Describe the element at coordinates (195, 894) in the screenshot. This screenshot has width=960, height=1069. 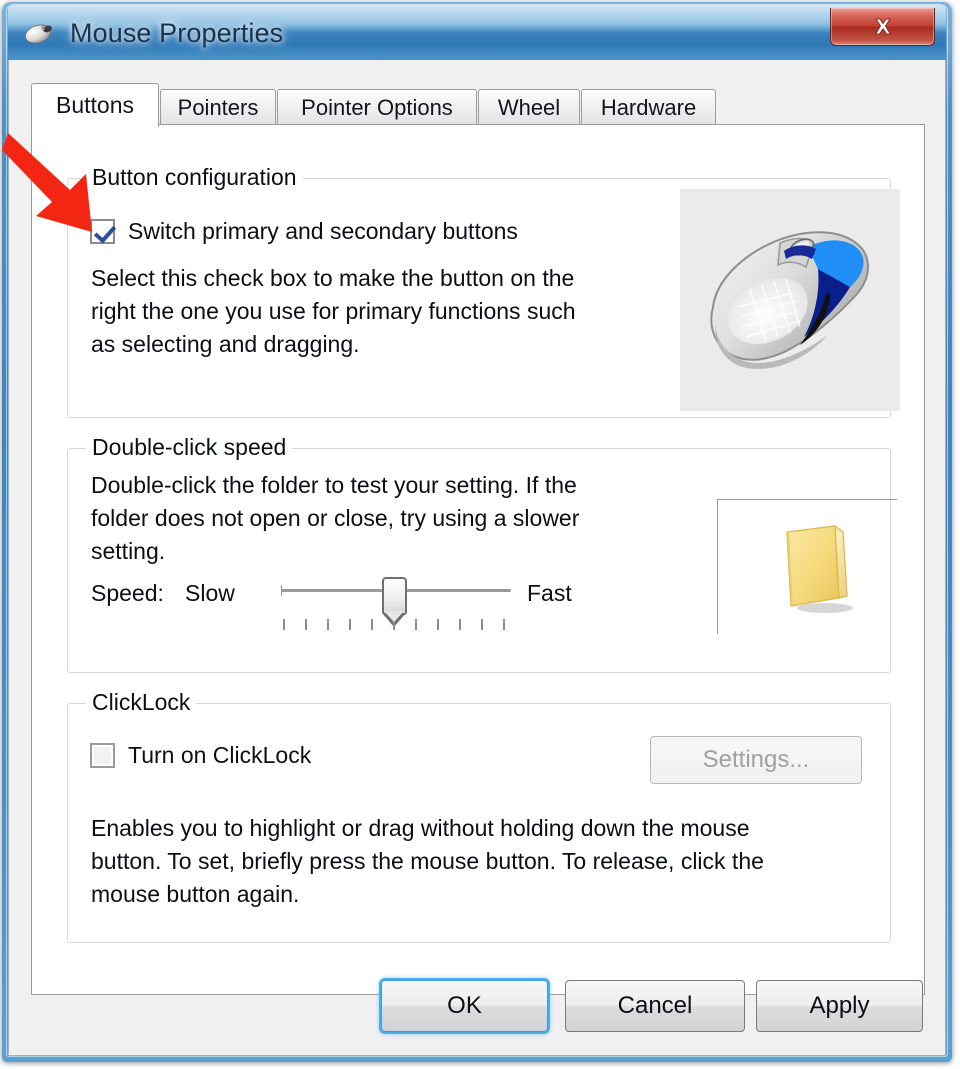
I see `description-line: mouse button again.` at that location.